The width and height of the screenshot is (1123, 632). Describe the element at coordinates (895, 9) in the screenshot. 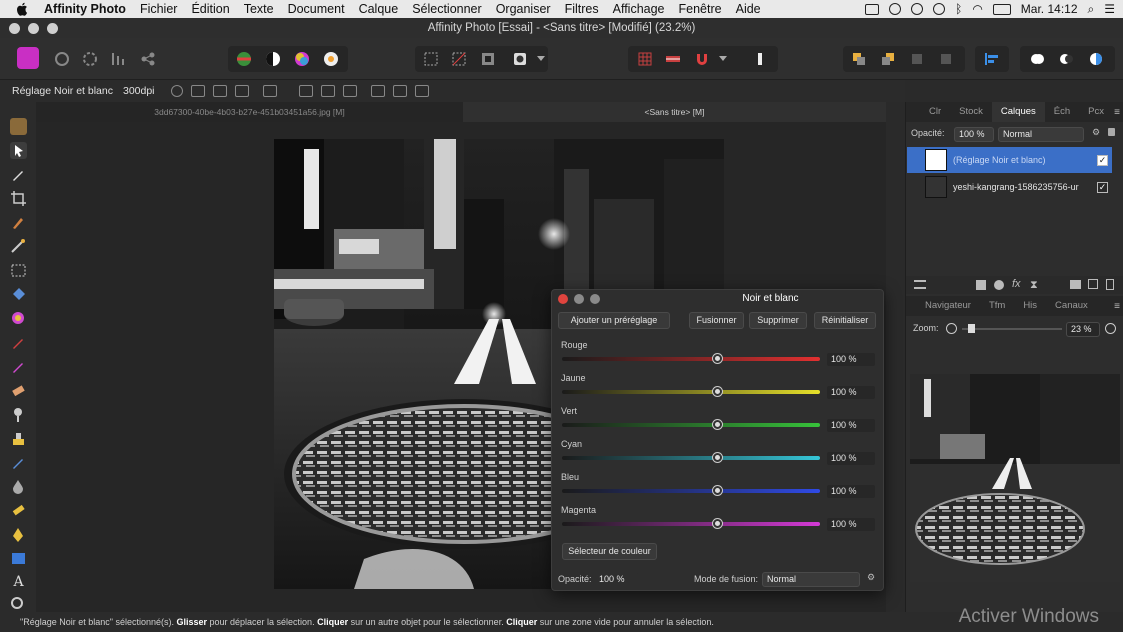

I see `creative-cloud-icon` at that location.